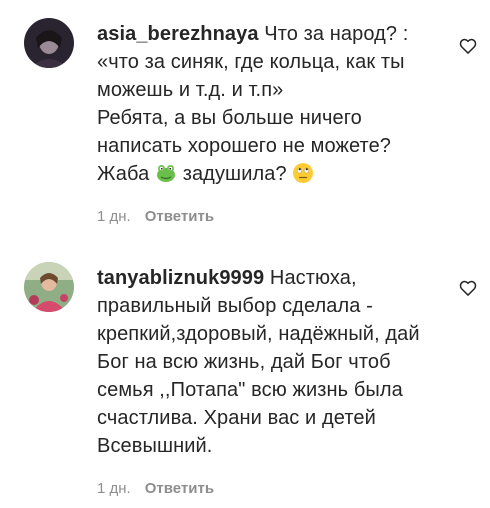  What do you see at coordinates (251, 62) in the screenshot?
I see `comment-text: «что за синяк, где кольца, как ты` at bounding box center [251, 62].